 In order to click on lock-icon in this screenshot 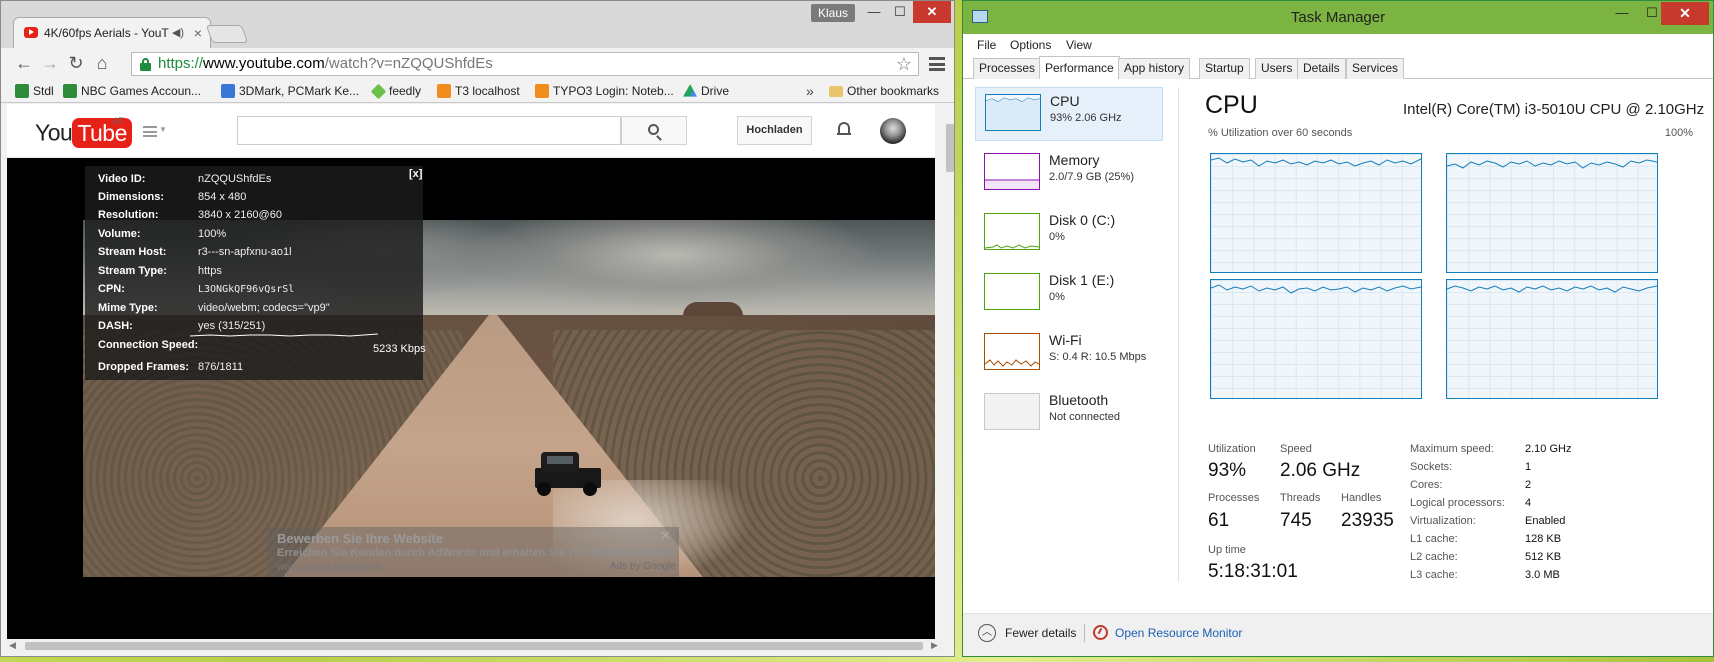, I will do `click(145, 64)`.